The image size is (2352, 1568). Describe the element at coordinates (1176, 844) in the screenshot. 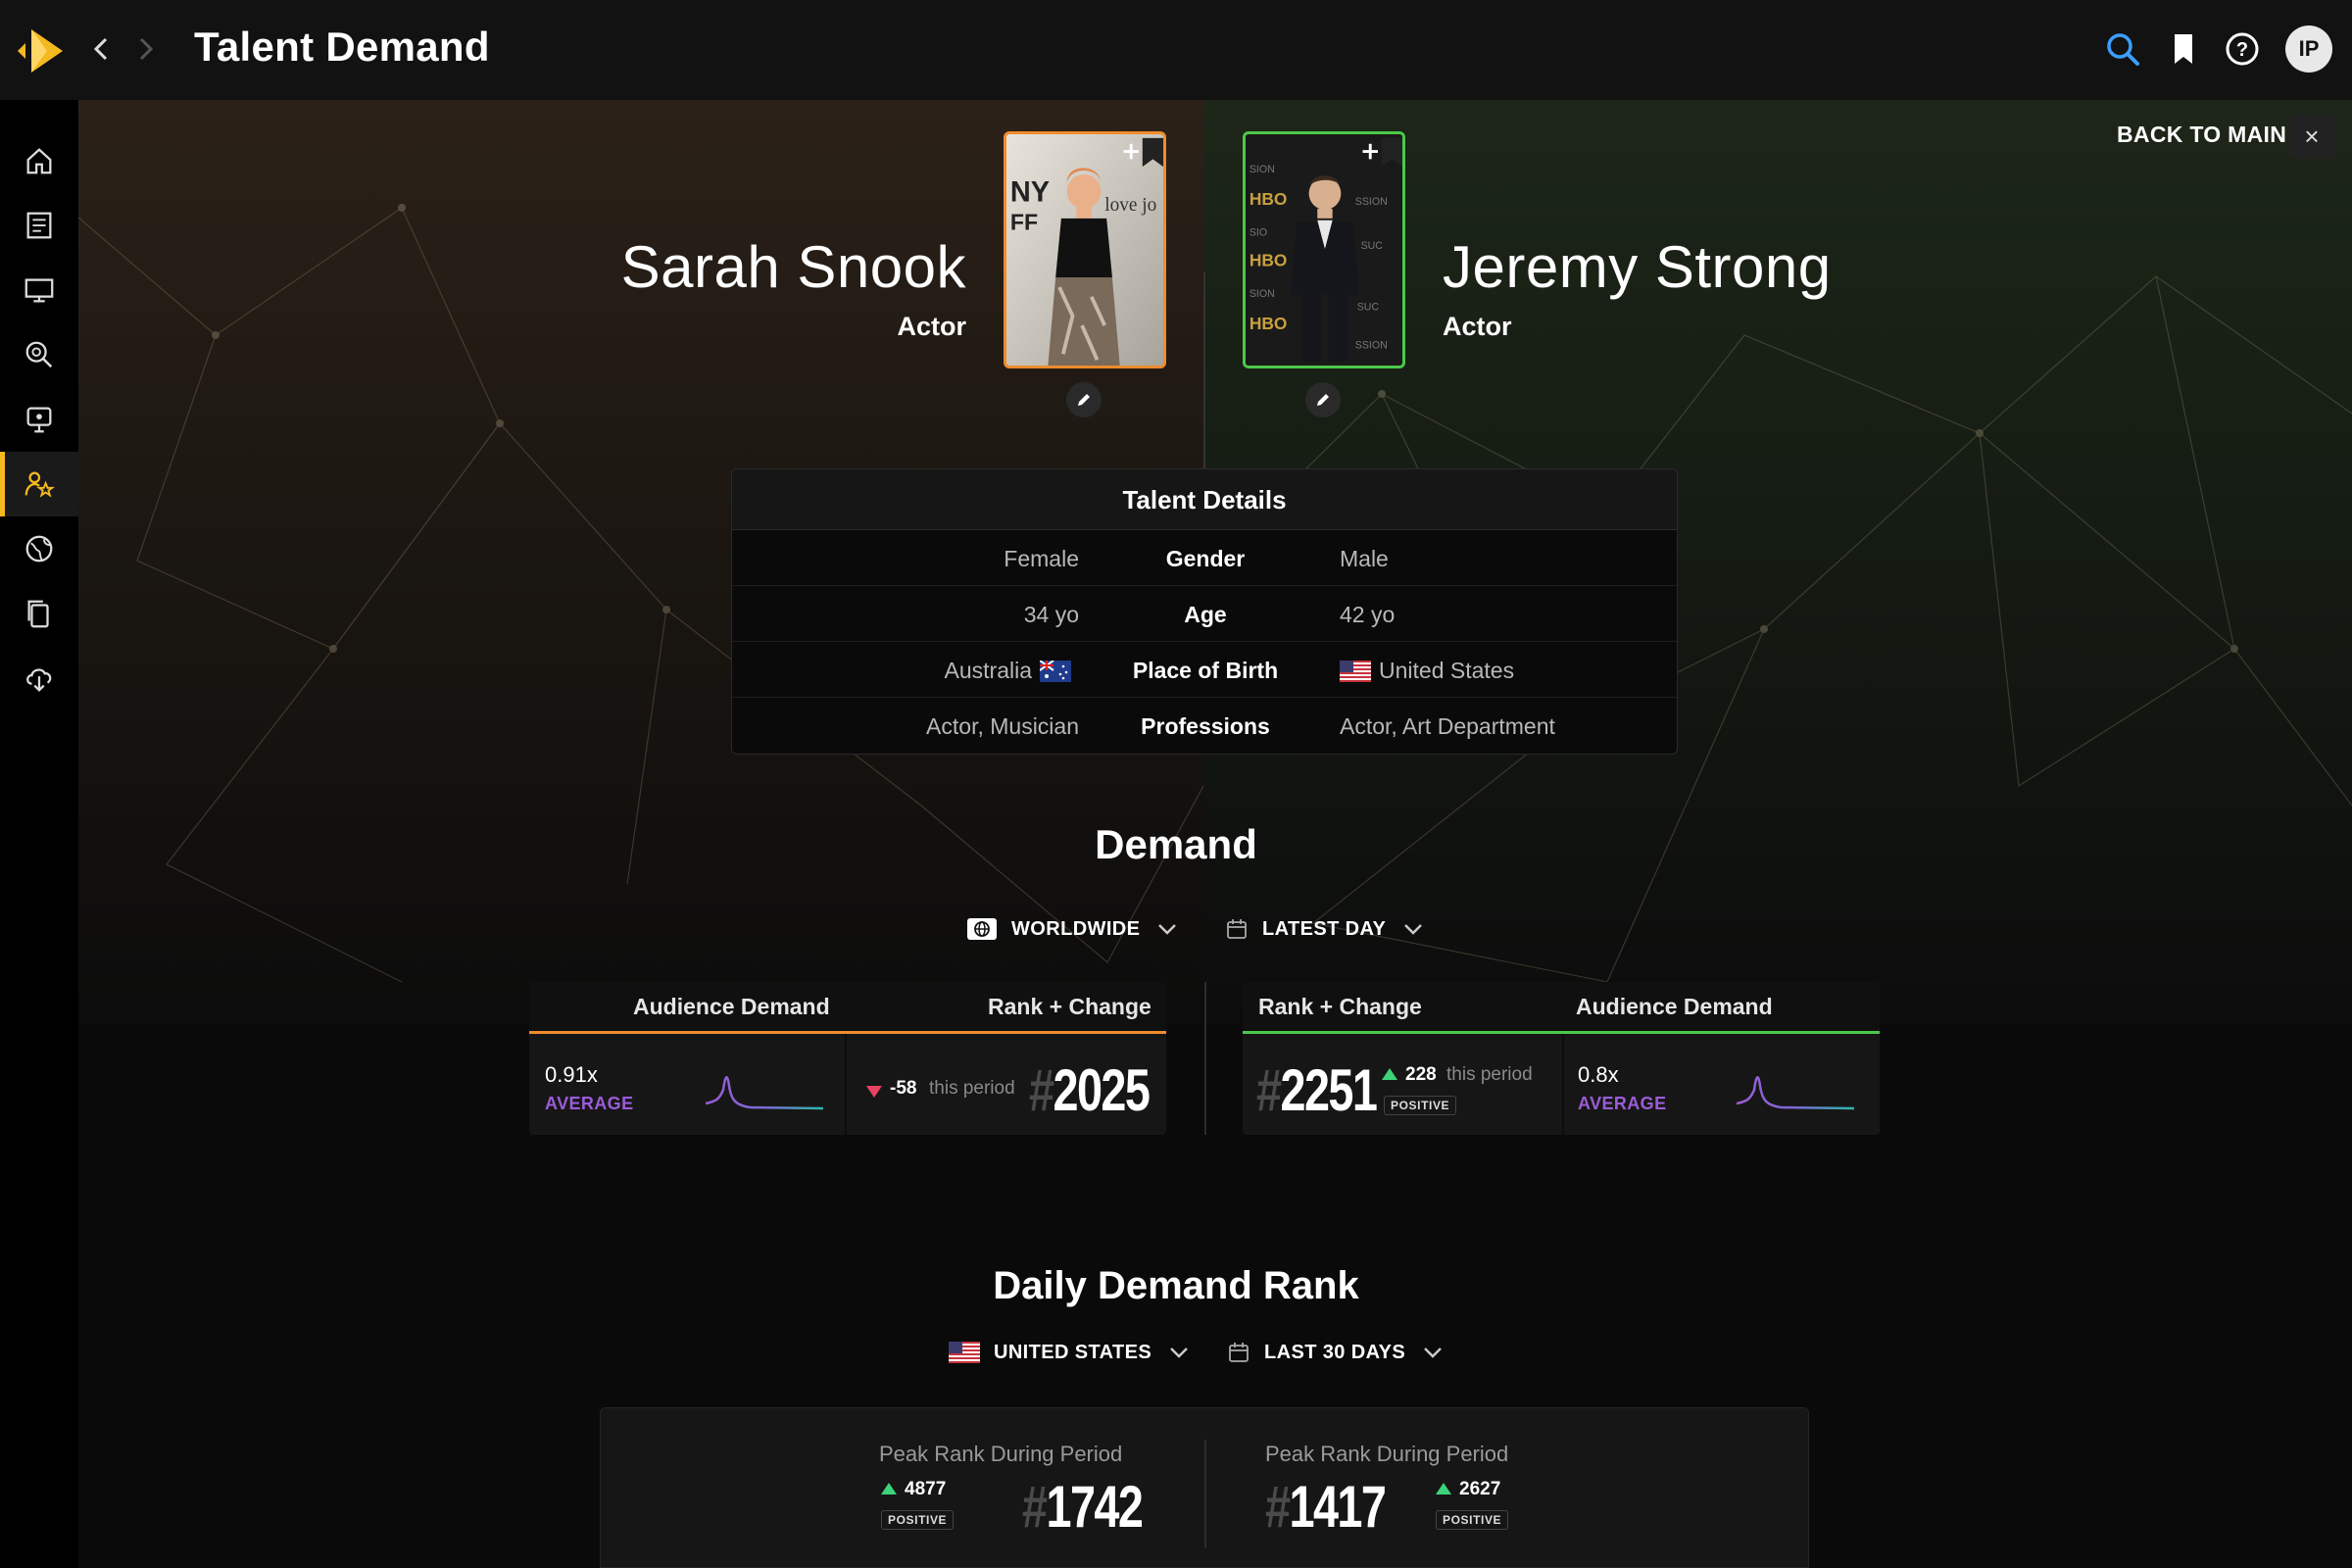

I see `demand-title: Demand` at that location.